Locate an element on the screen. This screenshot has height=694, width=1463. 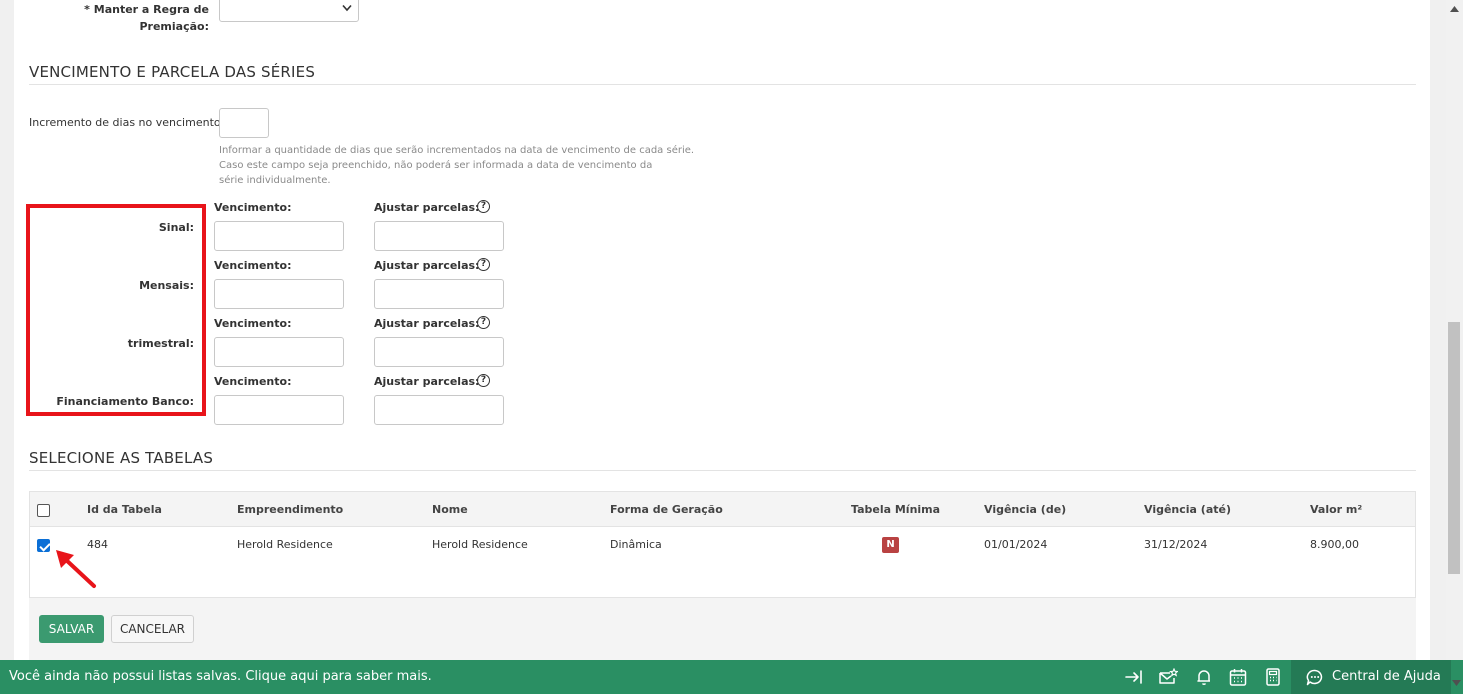
column-header: Valor m² is located at coordinates (1336, 509).